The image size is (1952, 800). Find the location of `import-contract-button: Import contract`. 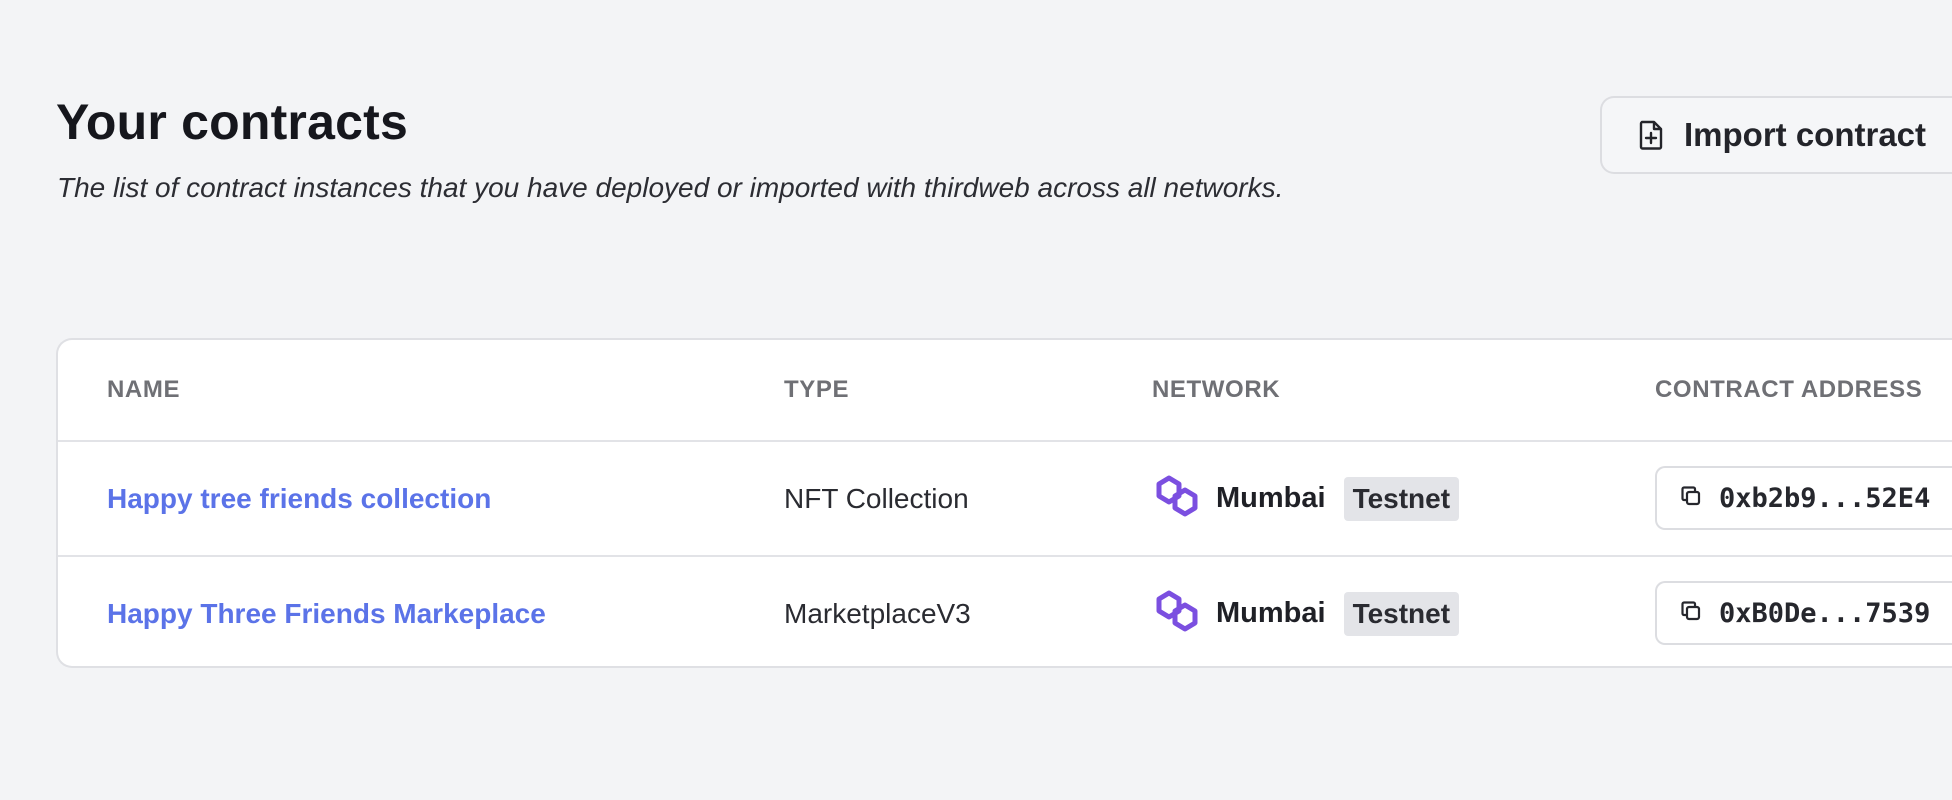

import-contract-button: Import contract is located at coordinates (1776, 135).